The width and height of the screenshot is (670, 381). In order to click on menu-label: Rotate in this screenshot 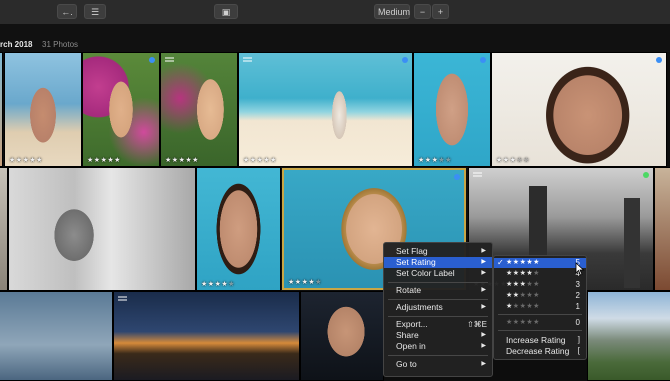, I will do `click(409, 290)`.